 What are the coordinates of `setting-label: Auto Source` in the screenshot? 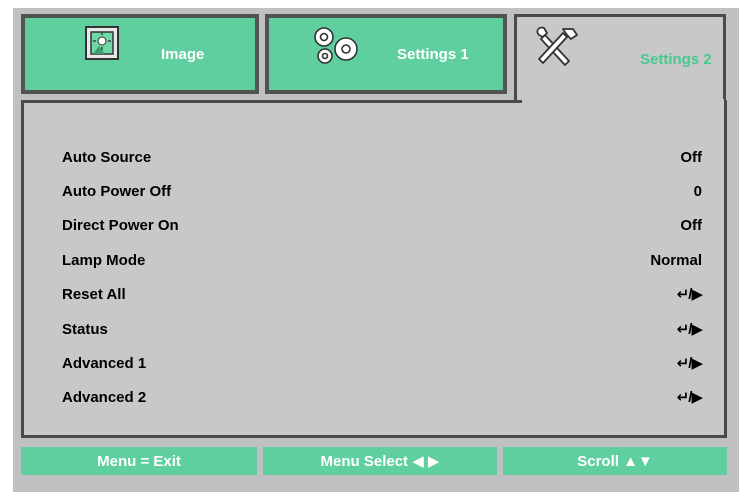 It's located at (107, 157).